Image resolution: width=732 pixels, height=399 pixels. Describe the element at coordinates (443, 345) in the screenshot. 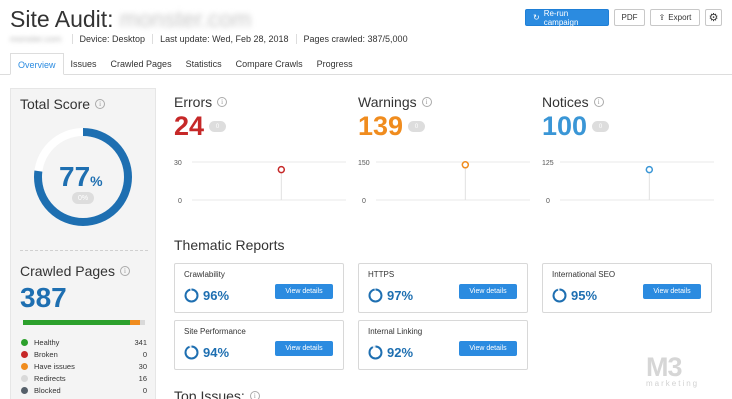

I see `thematic-card-internal-linking: Internal Linking 92% View details` at that location.